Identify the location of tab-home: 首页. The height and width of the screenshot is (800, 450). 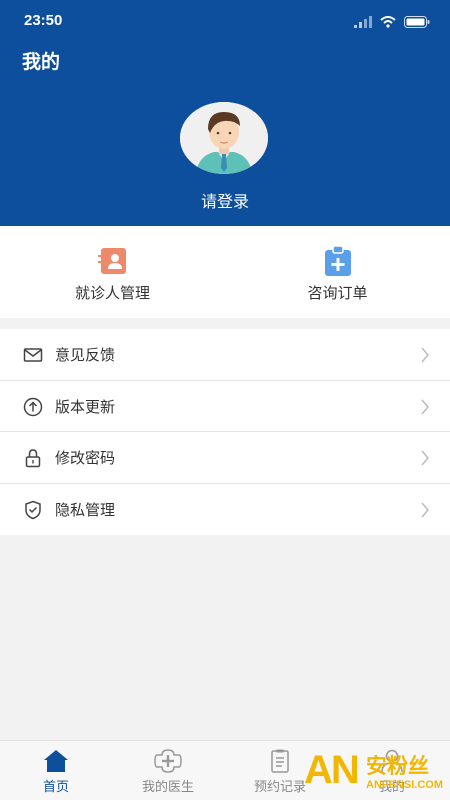
(56, 770).